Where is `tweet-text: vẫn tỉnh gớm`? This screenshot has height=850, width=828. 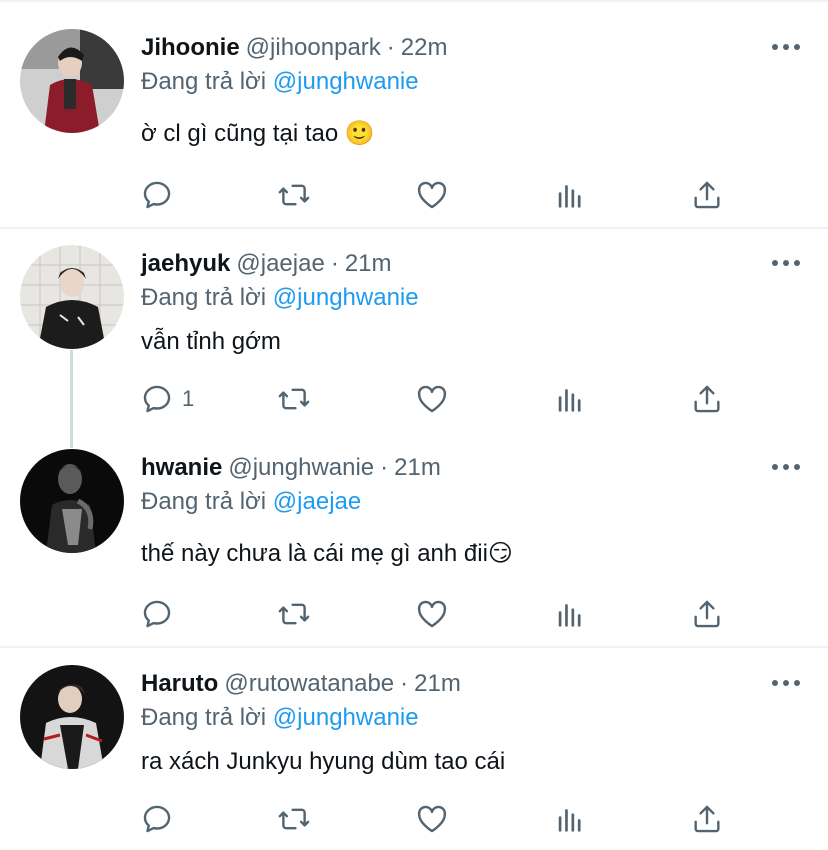 tweet-text: vẫn tỉnh gớm is located at coordinates (211, 341).